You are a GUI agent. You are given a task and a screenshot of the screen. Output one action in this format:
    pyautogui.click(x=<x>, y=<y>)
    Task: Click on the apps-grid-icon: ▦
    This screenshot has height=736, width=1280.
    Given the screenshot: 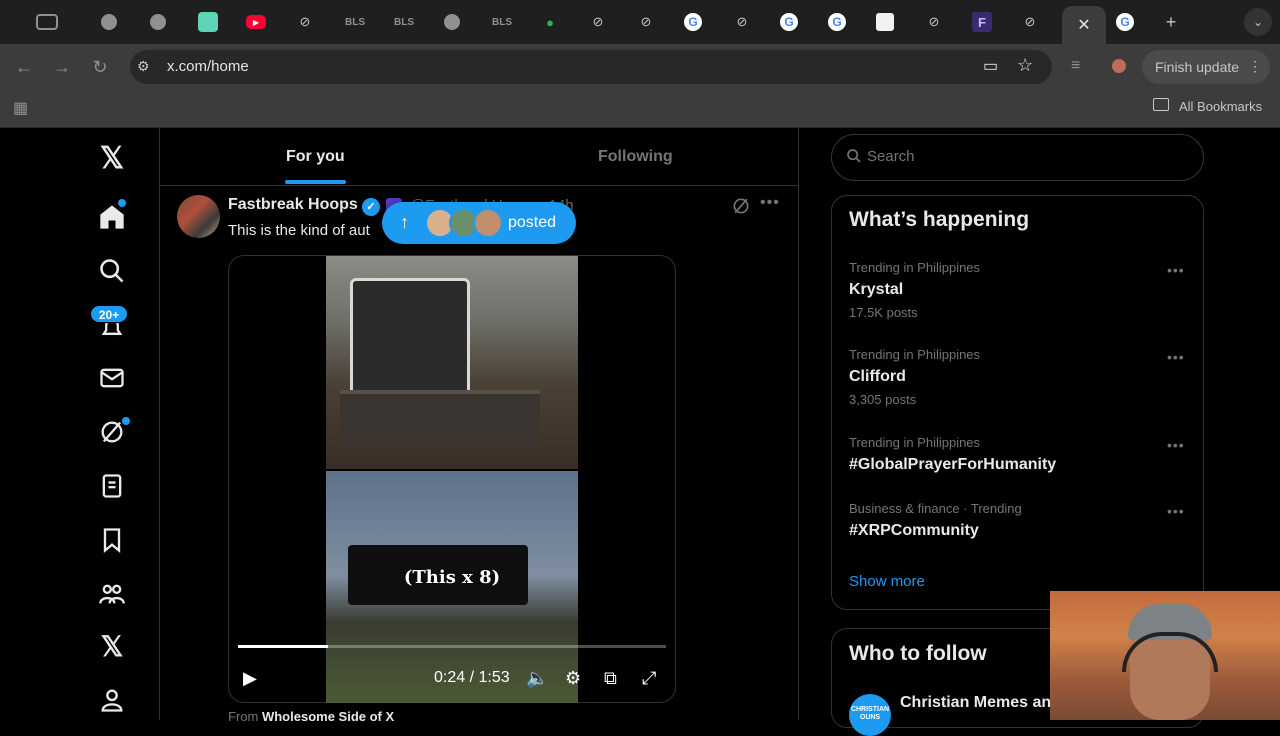 What is the action you would take?
    pyautogui.click(x=20, y=108)
    